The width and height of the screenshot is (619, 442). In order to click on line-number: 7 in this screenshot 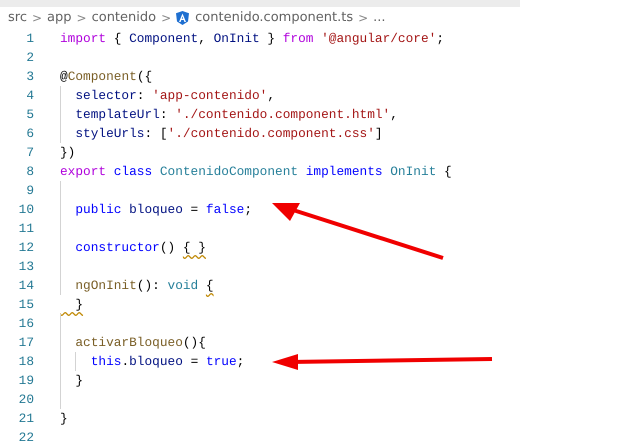, I will do `click(29, 153)`.